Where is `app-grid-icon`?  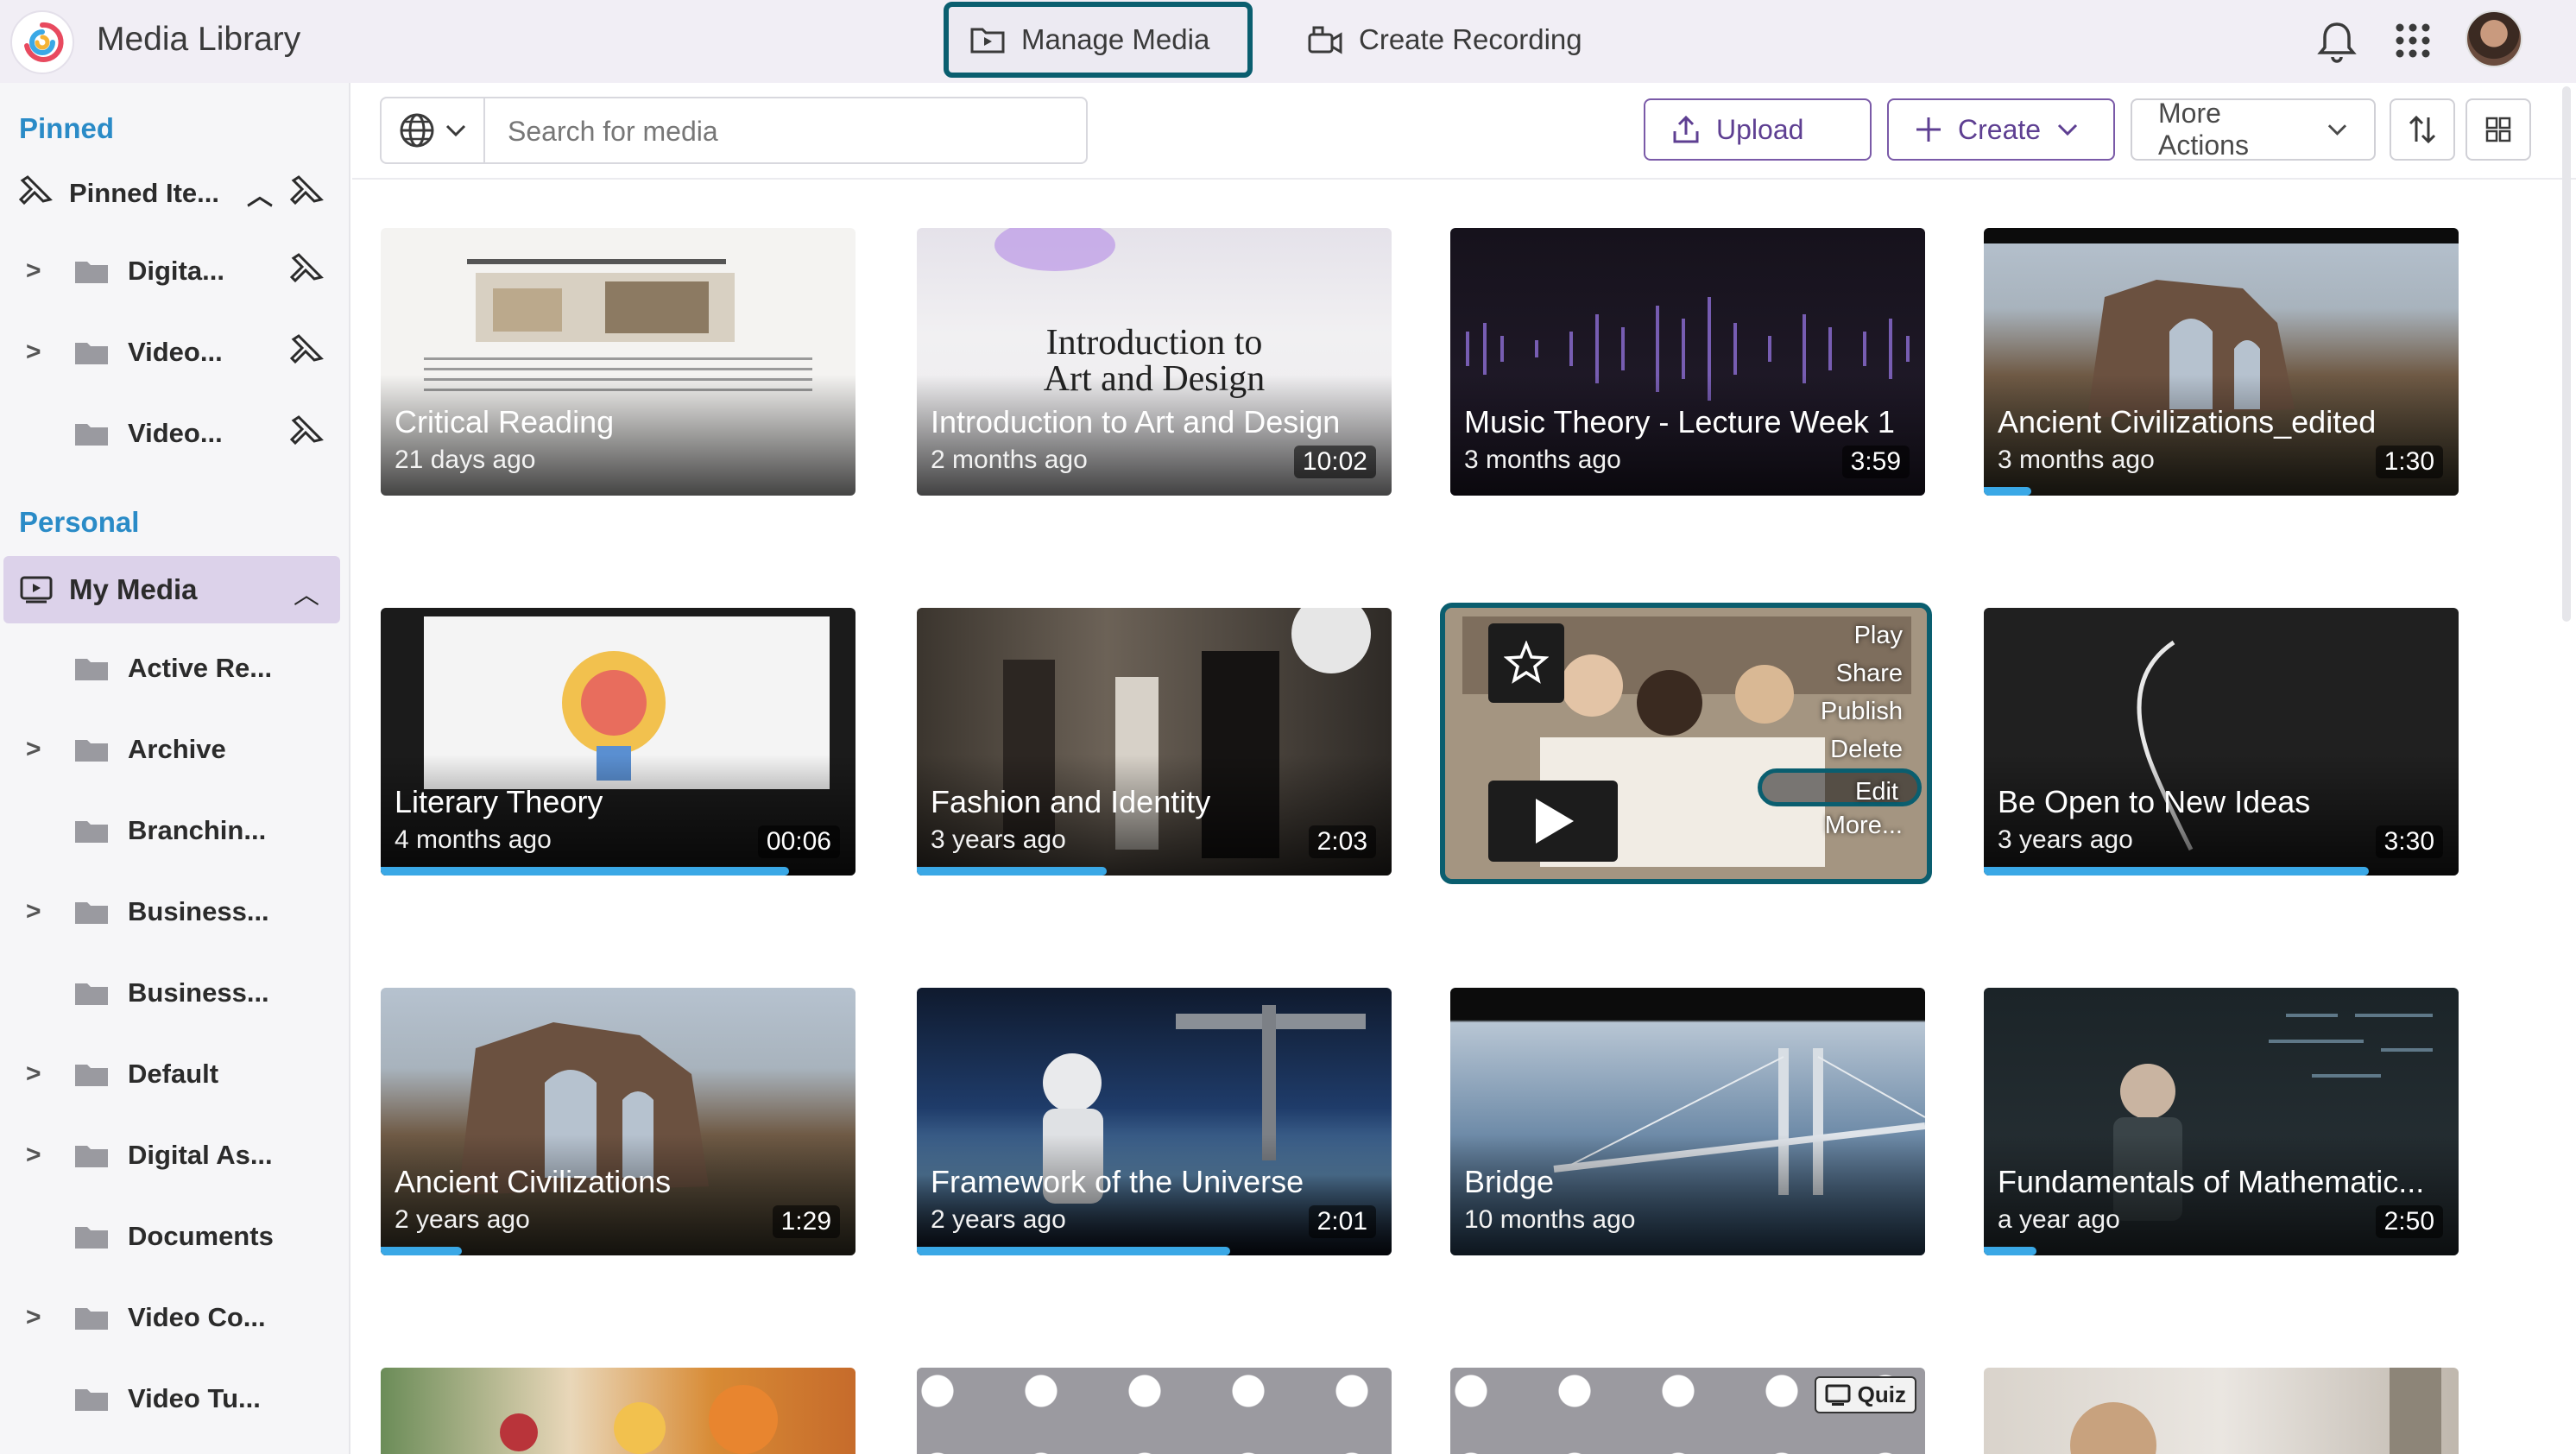
app-grid-icon is located at coordinates (2413, 42).